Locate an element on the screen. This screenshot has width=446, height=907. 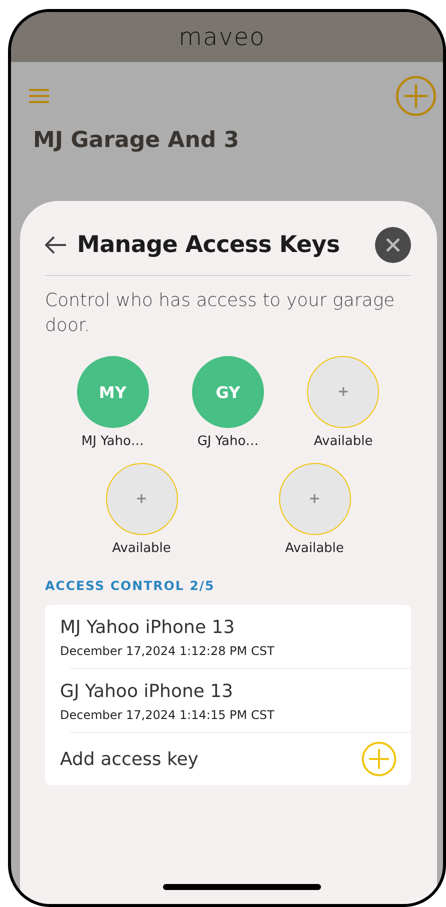
close-button is located at coordinates (393, 245).